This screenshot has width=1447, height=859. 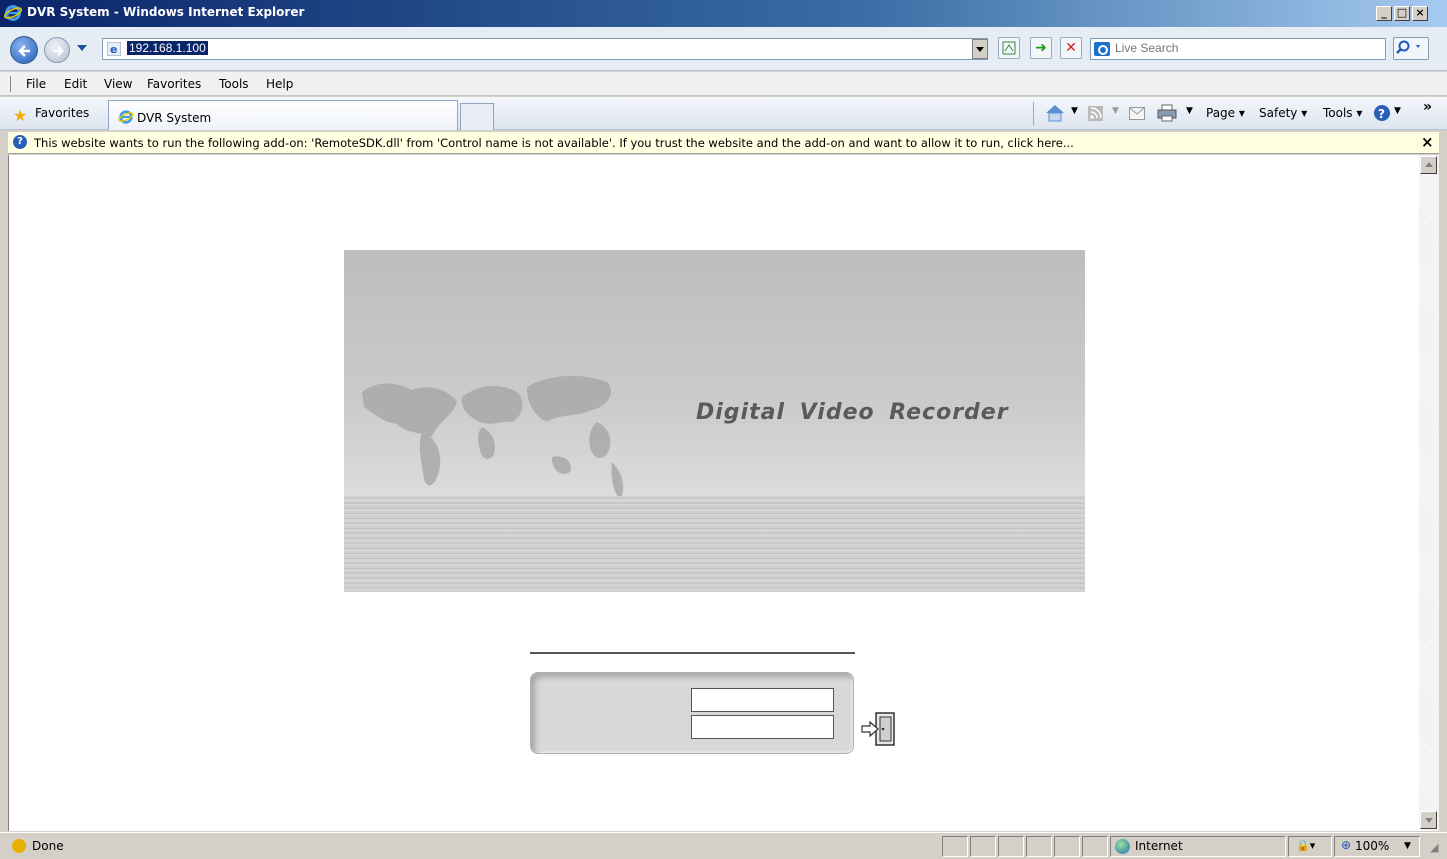 I want to click on tab-dvr-system: DVR System, so click(x=283, y=115).